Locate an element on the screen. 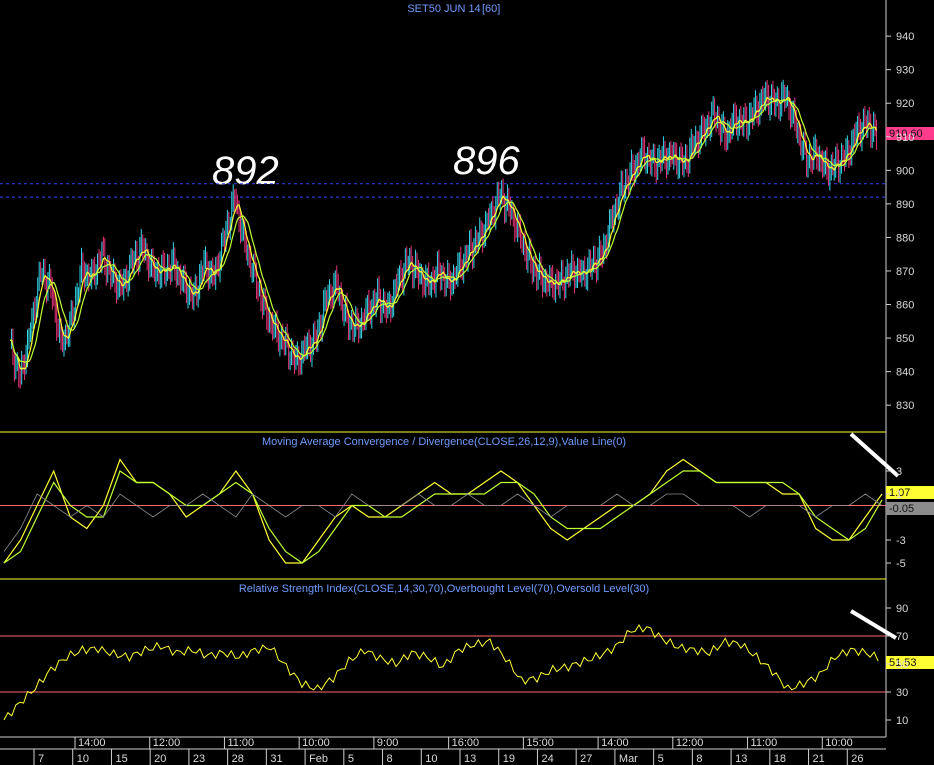 Image resolution: width=934 pixels, height=765 pixels. date-tick-label: 15 is located at coordinates (121, 759).